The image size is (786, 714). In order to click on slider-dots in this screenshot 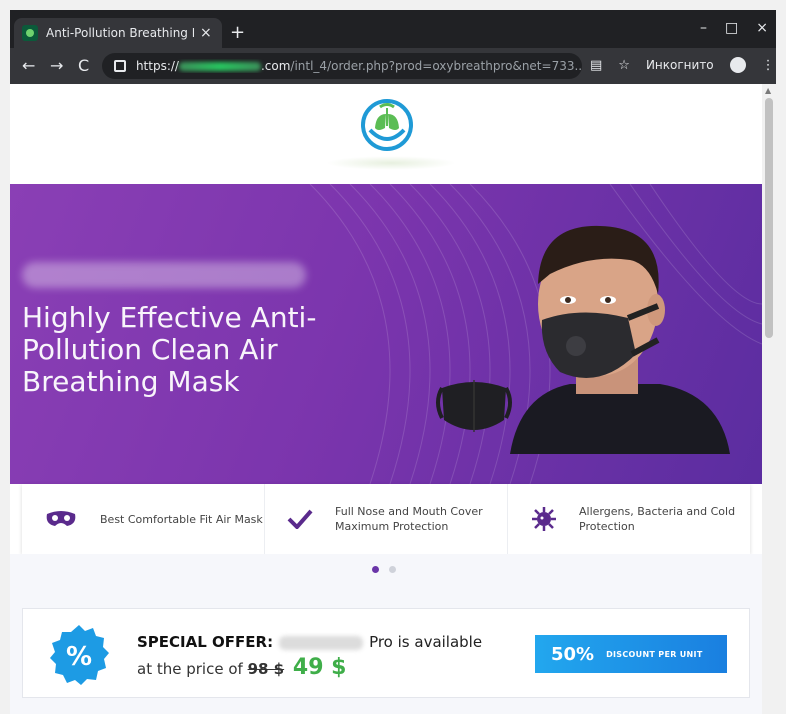, I will do `click(384, 569)`.